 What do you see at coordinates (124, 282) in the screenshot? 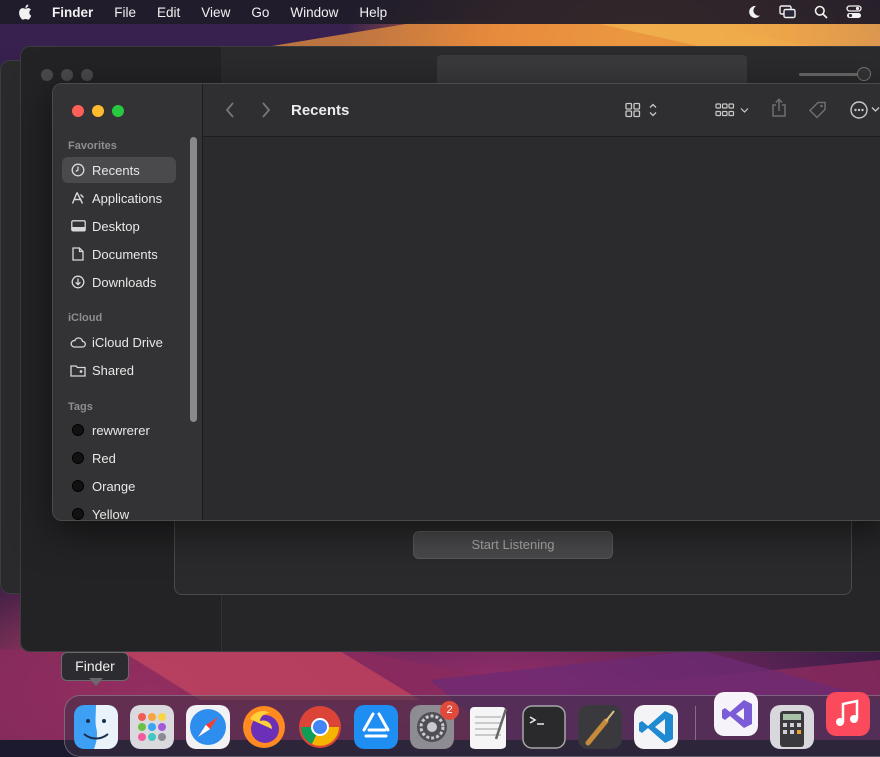
I see `sidebar-item-label: Downloads` at bounding box center [124, 282].